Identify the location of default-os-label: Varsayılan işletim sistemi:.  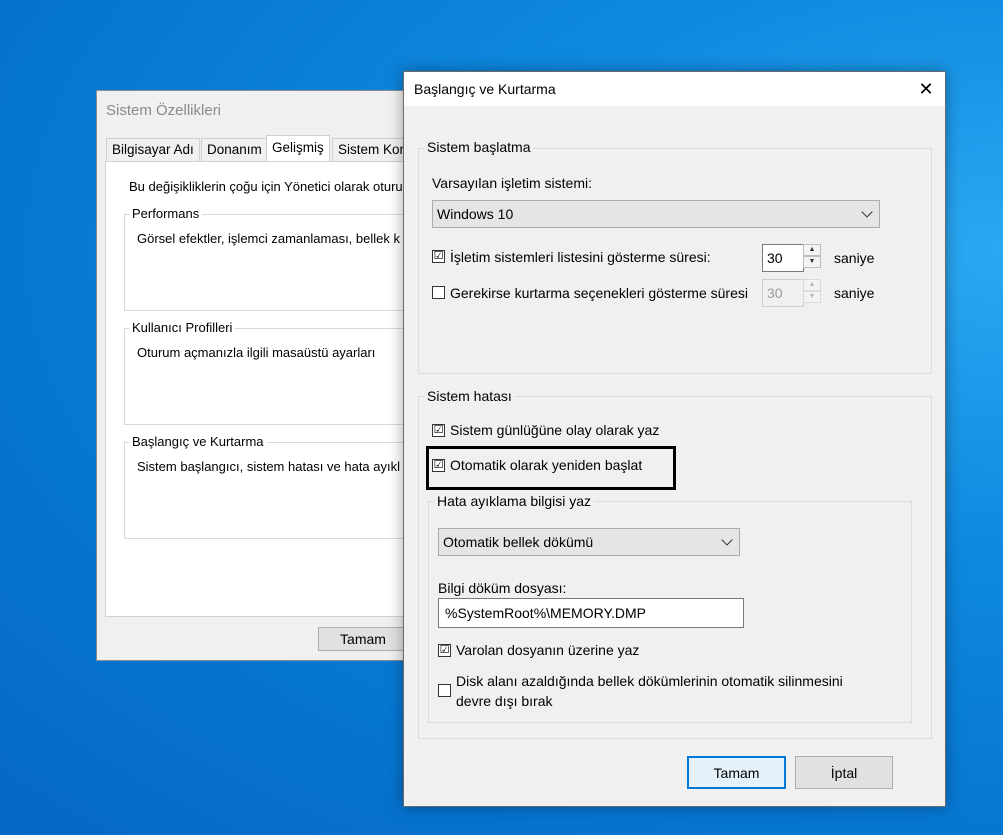
(512, 183).